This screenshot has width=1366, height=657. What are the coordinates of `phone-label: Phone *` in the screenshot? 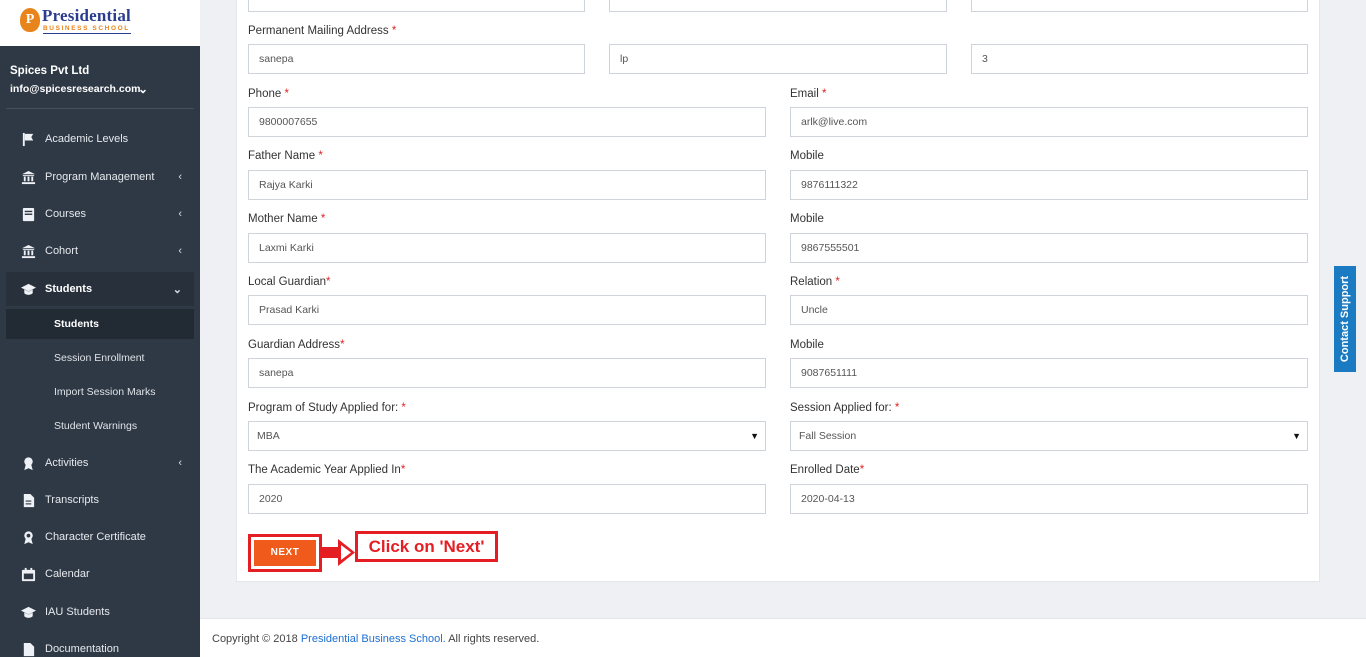 It's located at (268, 94).